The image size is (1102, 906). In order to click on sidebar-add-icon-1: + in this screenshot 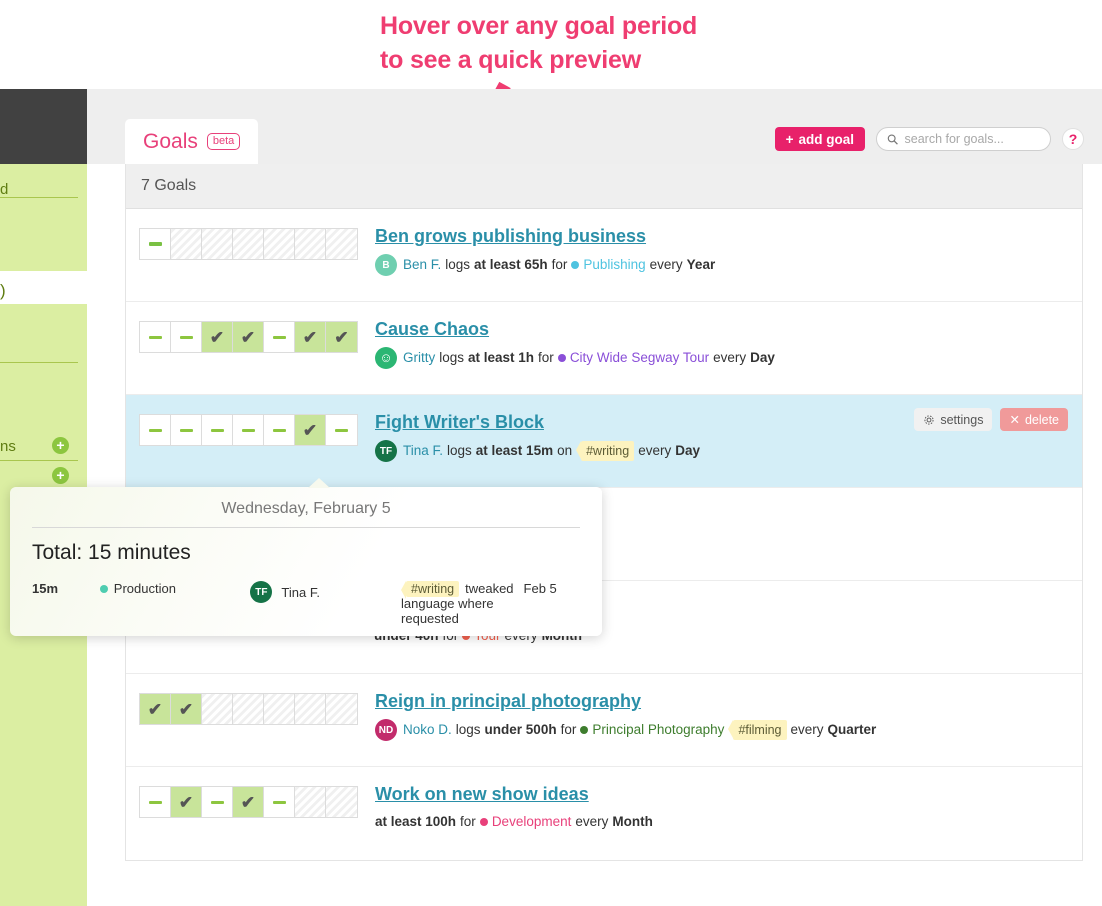, I will do `click(60, 445)`.